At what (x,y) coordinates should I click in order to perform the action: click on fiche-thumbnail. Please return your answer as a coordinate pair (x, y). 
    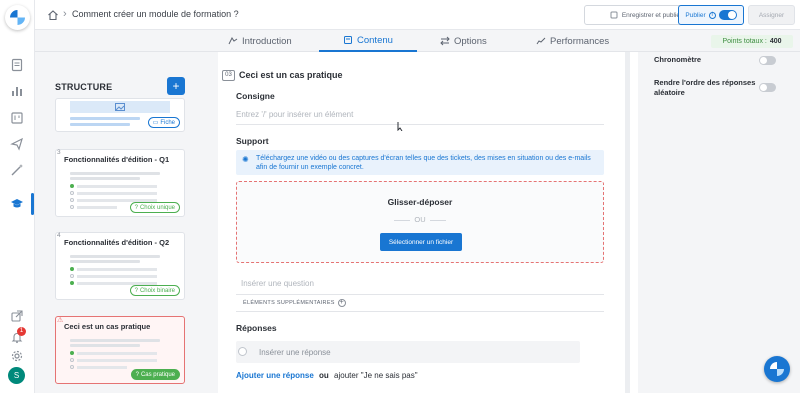
    Looking at the image, I should click on (120, 107).